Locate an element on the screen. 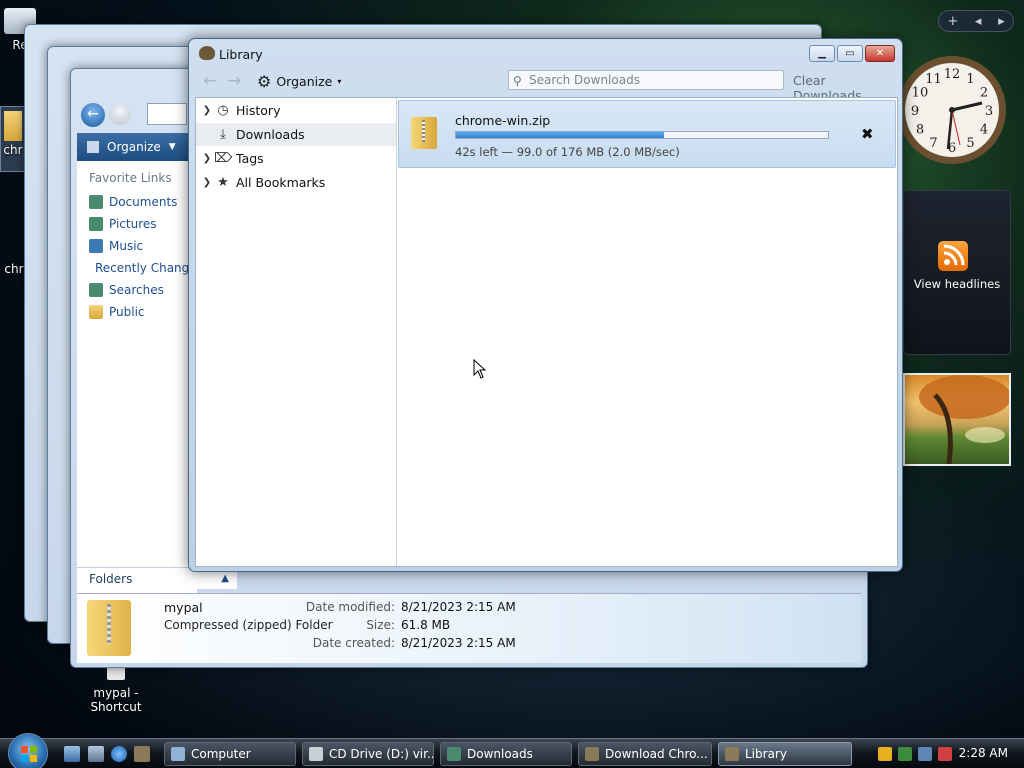 Image resolution: width=1024 pixels, height=768 pixels. clock-number: 1 is located at coordinates (970, 79).